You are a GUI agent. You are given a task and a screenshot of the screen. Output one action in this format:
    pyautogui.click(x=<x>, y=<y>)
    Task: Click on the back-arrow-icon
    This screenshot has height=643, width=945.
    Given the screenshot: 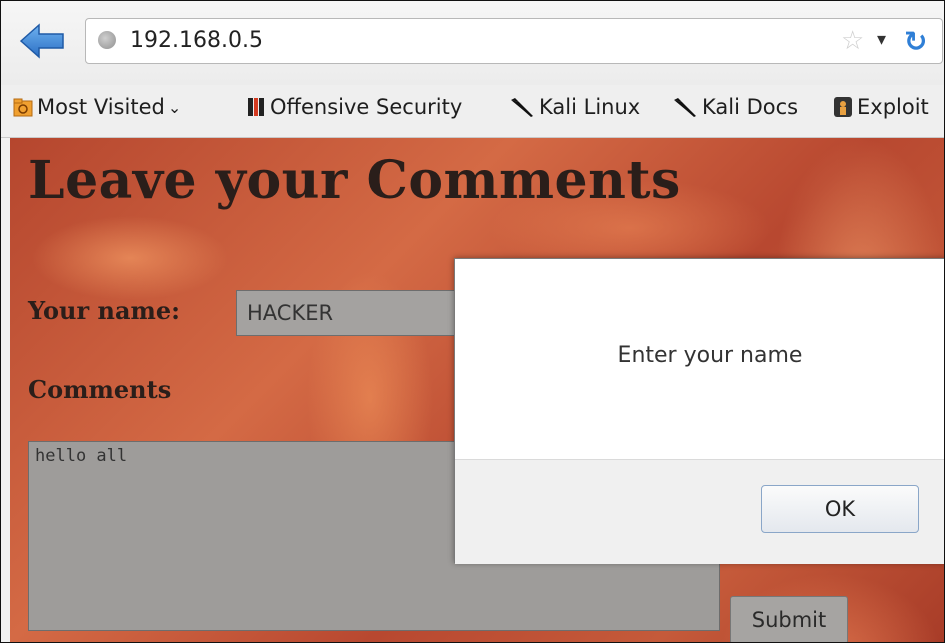 What is the action you would take?
    pyautogui.click(x=41, y=41)
    